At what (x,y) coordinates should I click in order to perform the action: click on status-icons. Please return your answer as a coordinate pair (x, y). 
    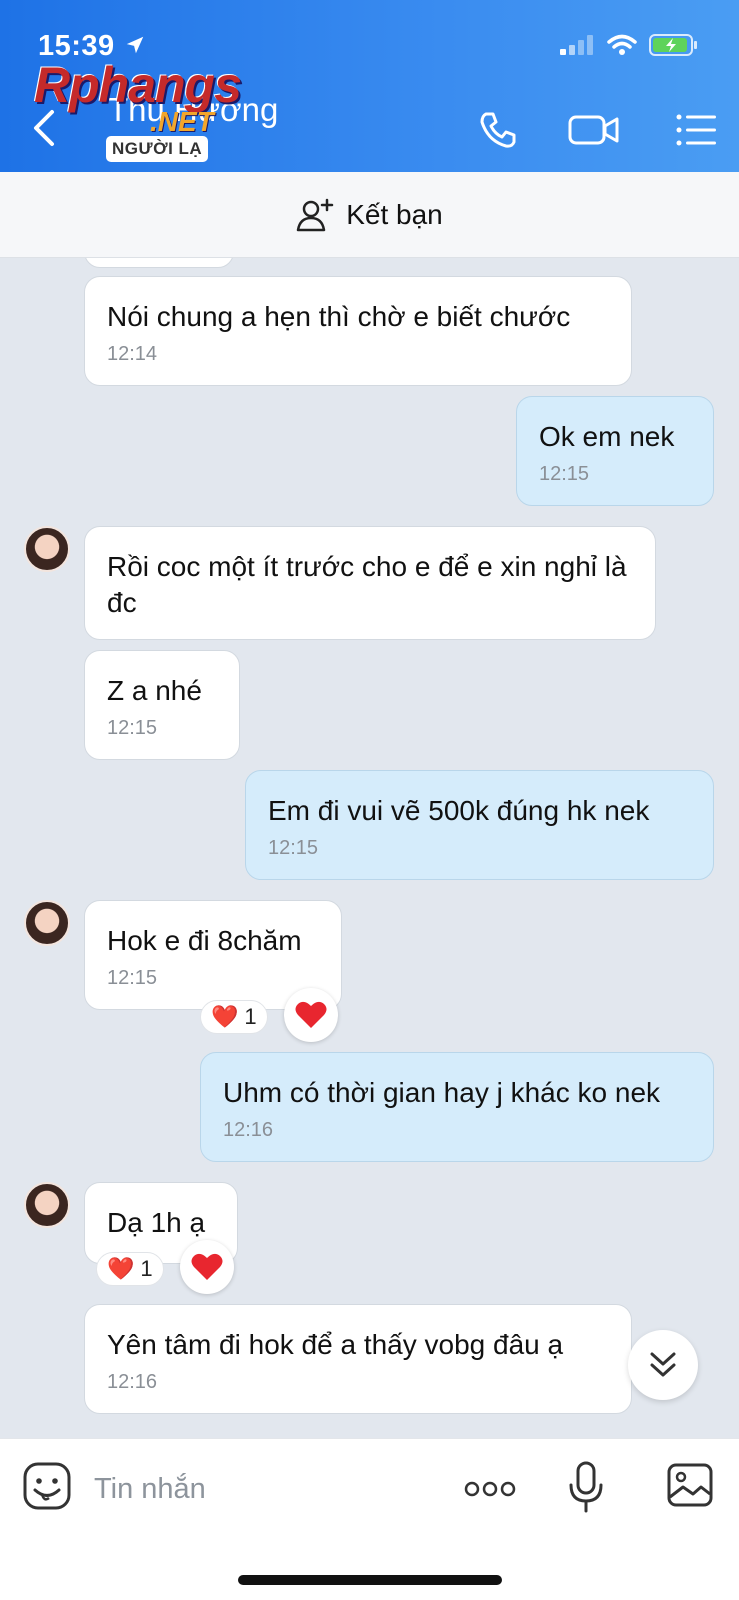
    Looking at the image, I should click on (629, 45).